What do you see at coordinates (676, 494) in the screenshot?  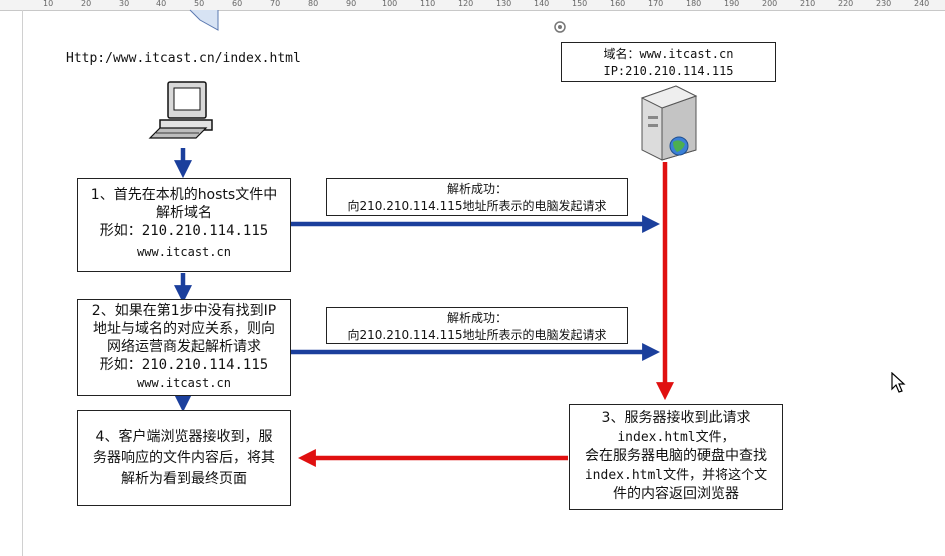 I see `step3-line: 件的内容返回浏览器` at bounding box center [676, 494].